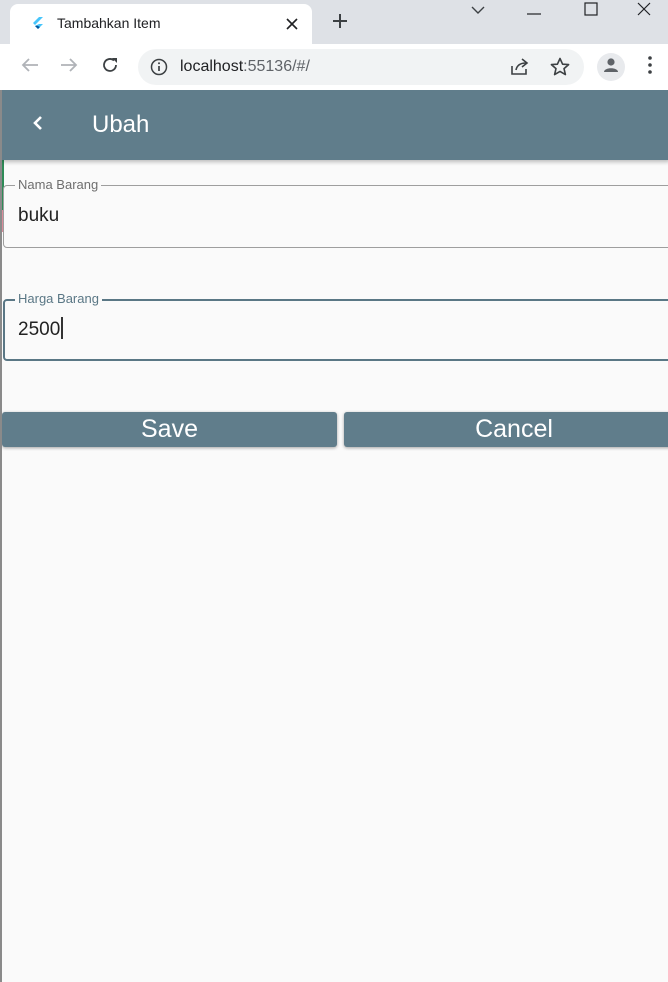 This screenshot has height=982, width=668. I want to click on info-icon, so click(159, 67).